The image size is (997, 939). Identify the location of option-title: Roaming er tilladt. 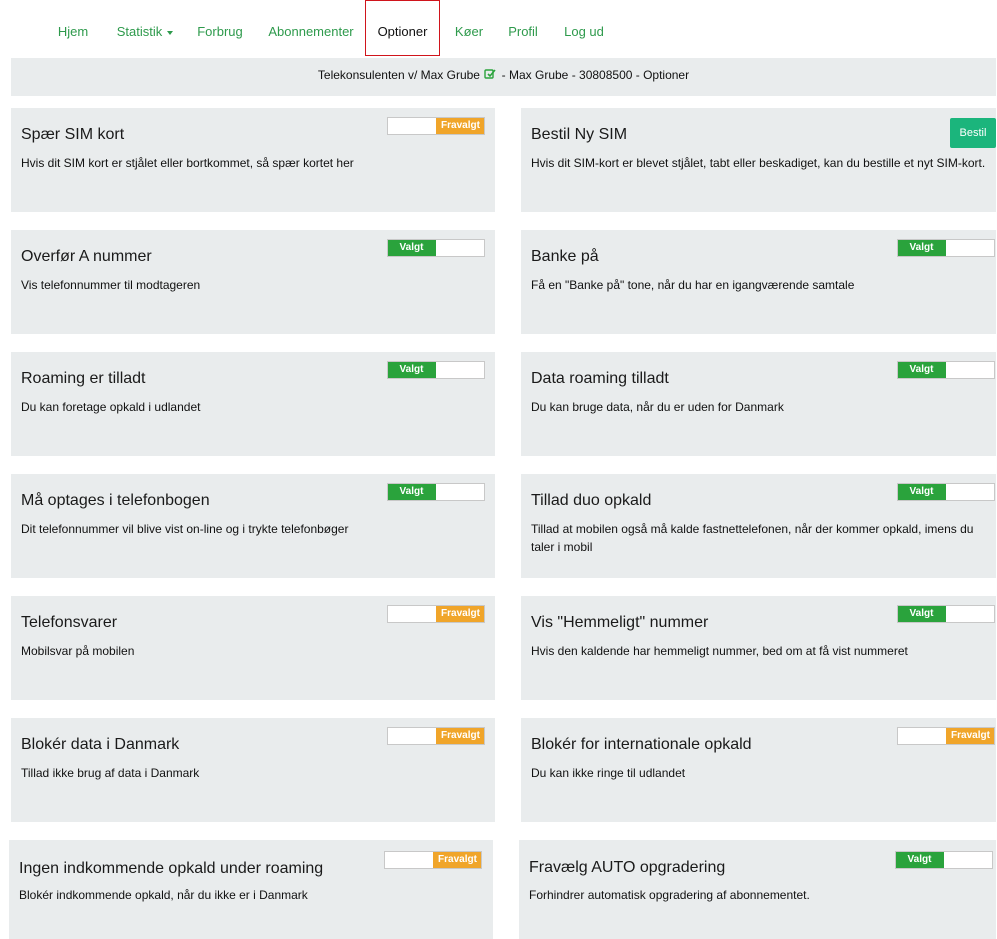
(83, 378).